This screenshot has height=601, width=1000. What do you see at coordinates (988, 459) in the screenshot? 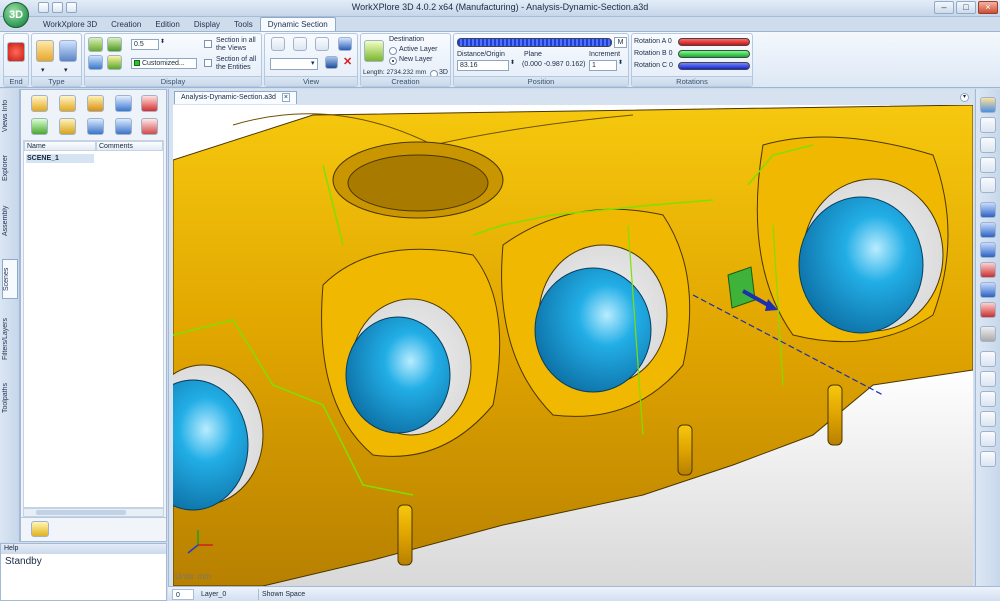
I see `crosshair-icon` at bounding box center [988, 459].